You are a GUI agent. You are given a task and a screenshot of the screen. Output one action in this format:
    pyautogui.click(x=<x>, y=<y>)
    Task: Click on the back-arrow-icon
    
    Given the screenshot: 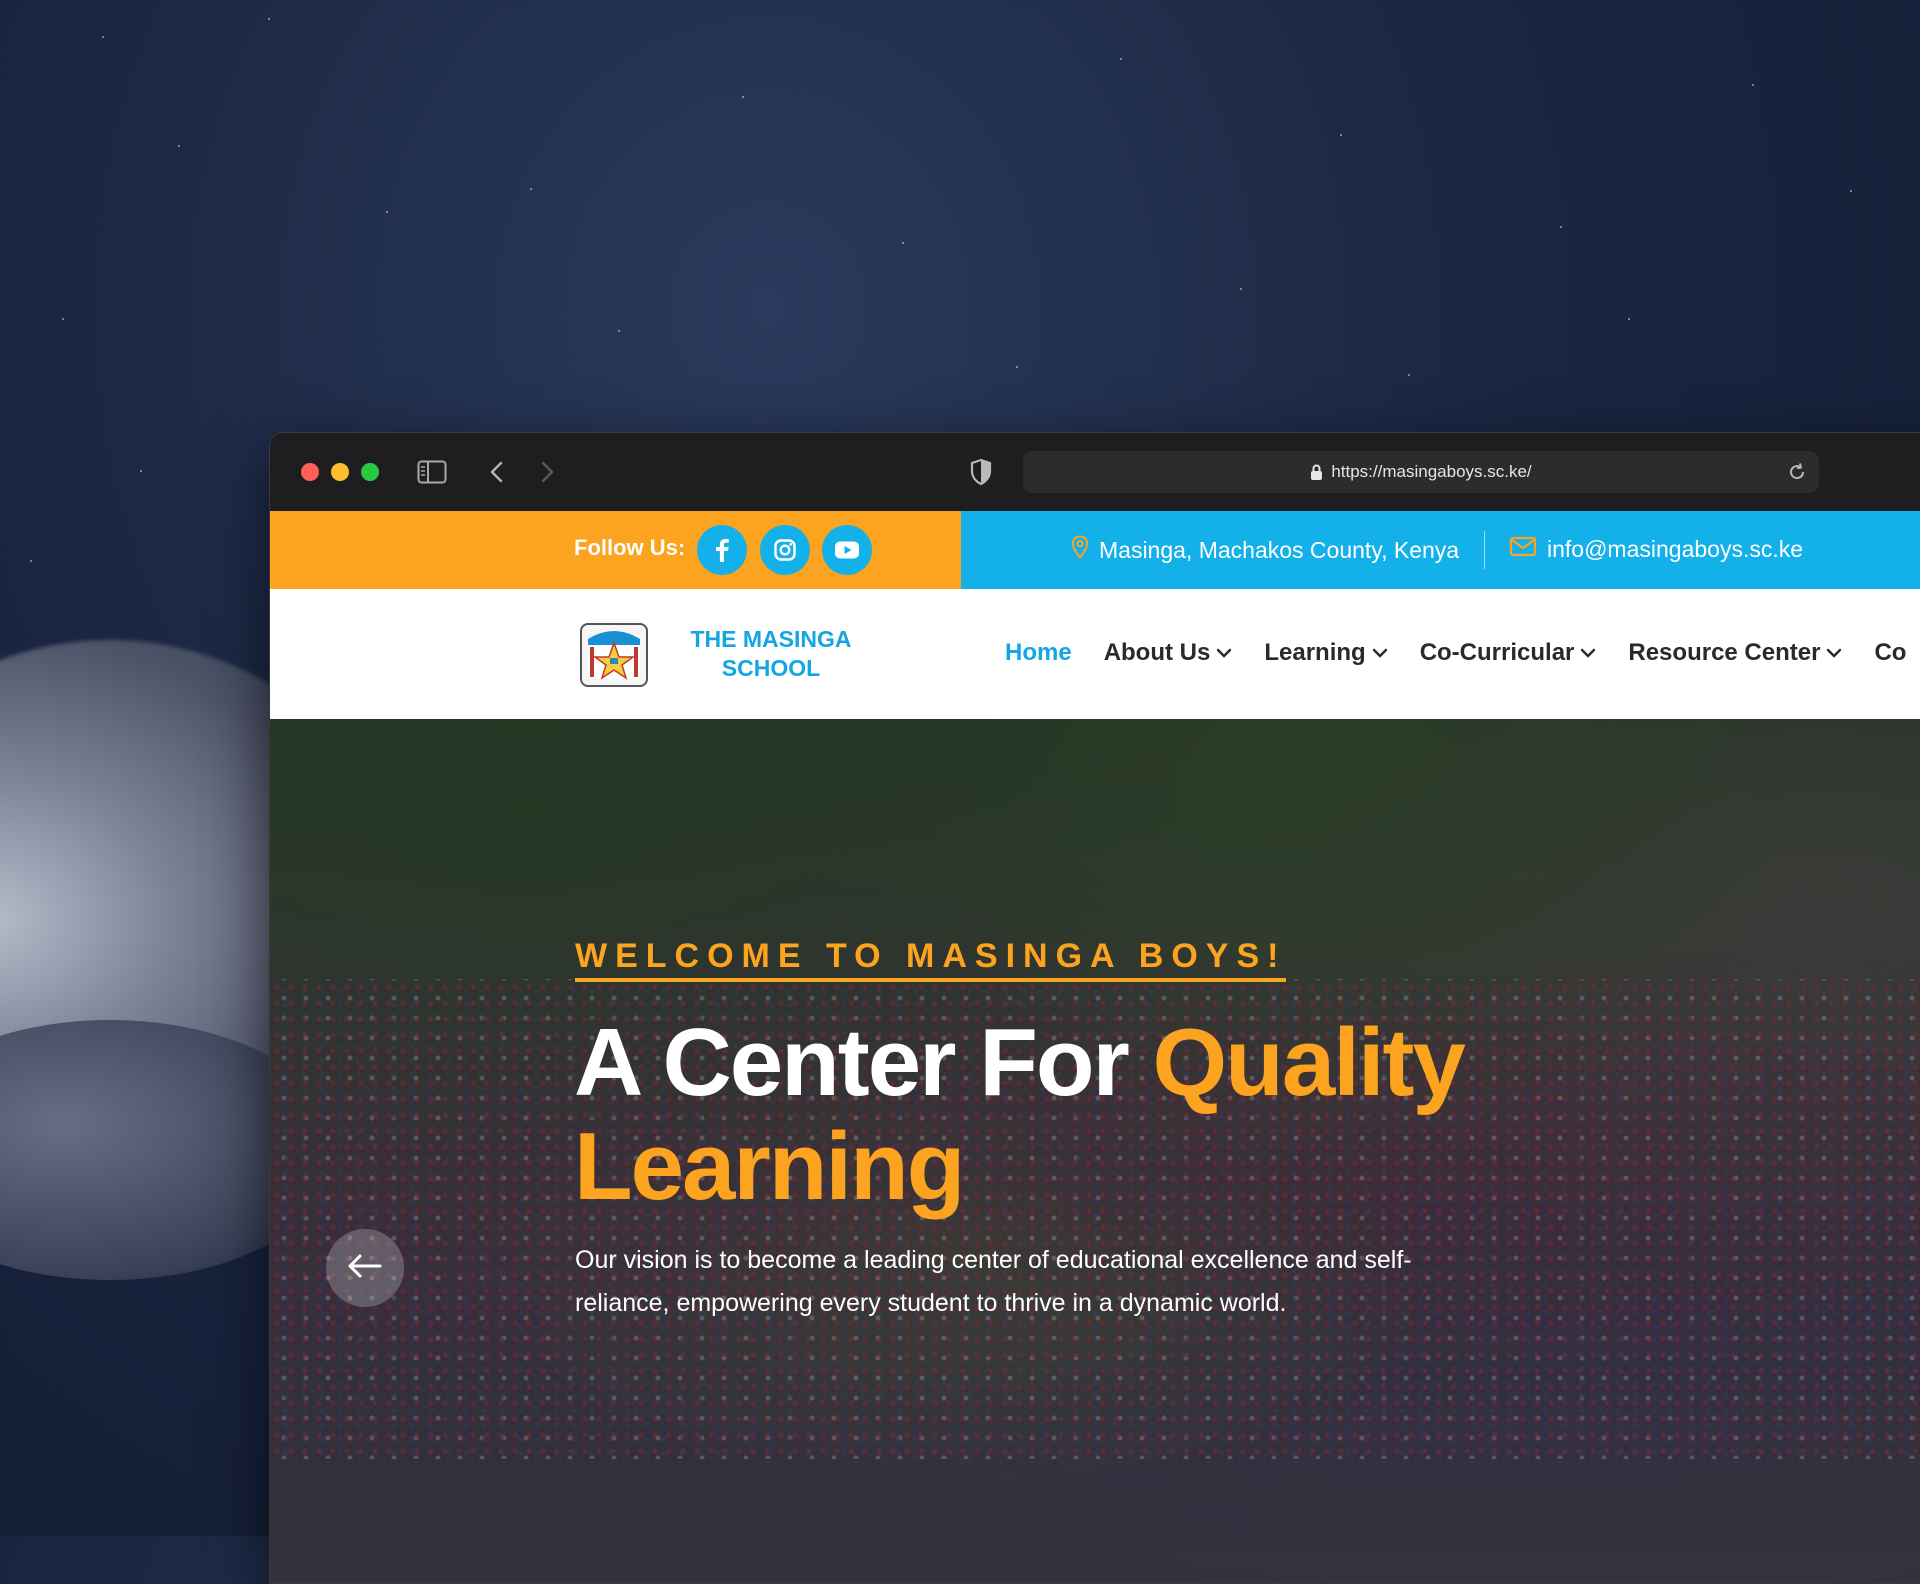 What is the action you would take?
    pyautogui.click(x=497, y=472)
    